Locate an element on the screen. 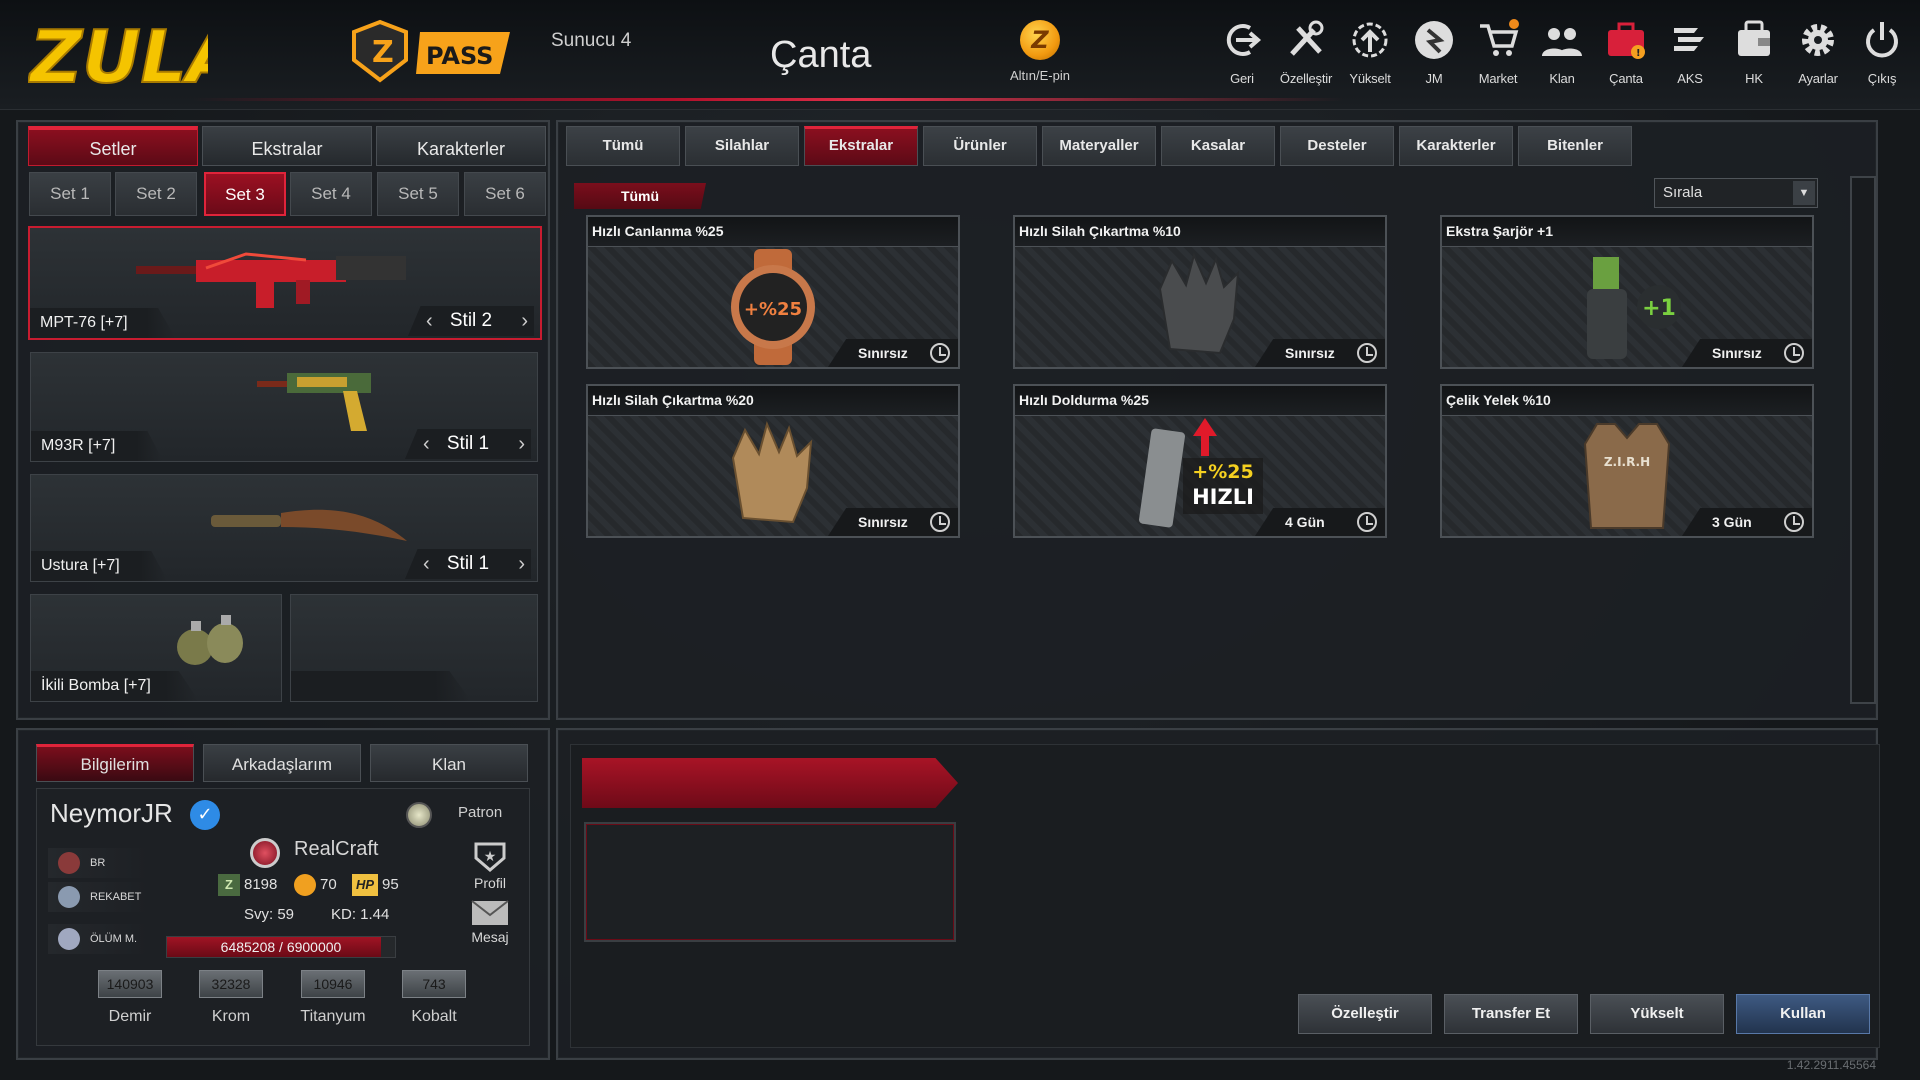  item-card: Hızlı Doldurma %25 +%25 HIZLI 4 Gün is located at coordinates (1200, 461).